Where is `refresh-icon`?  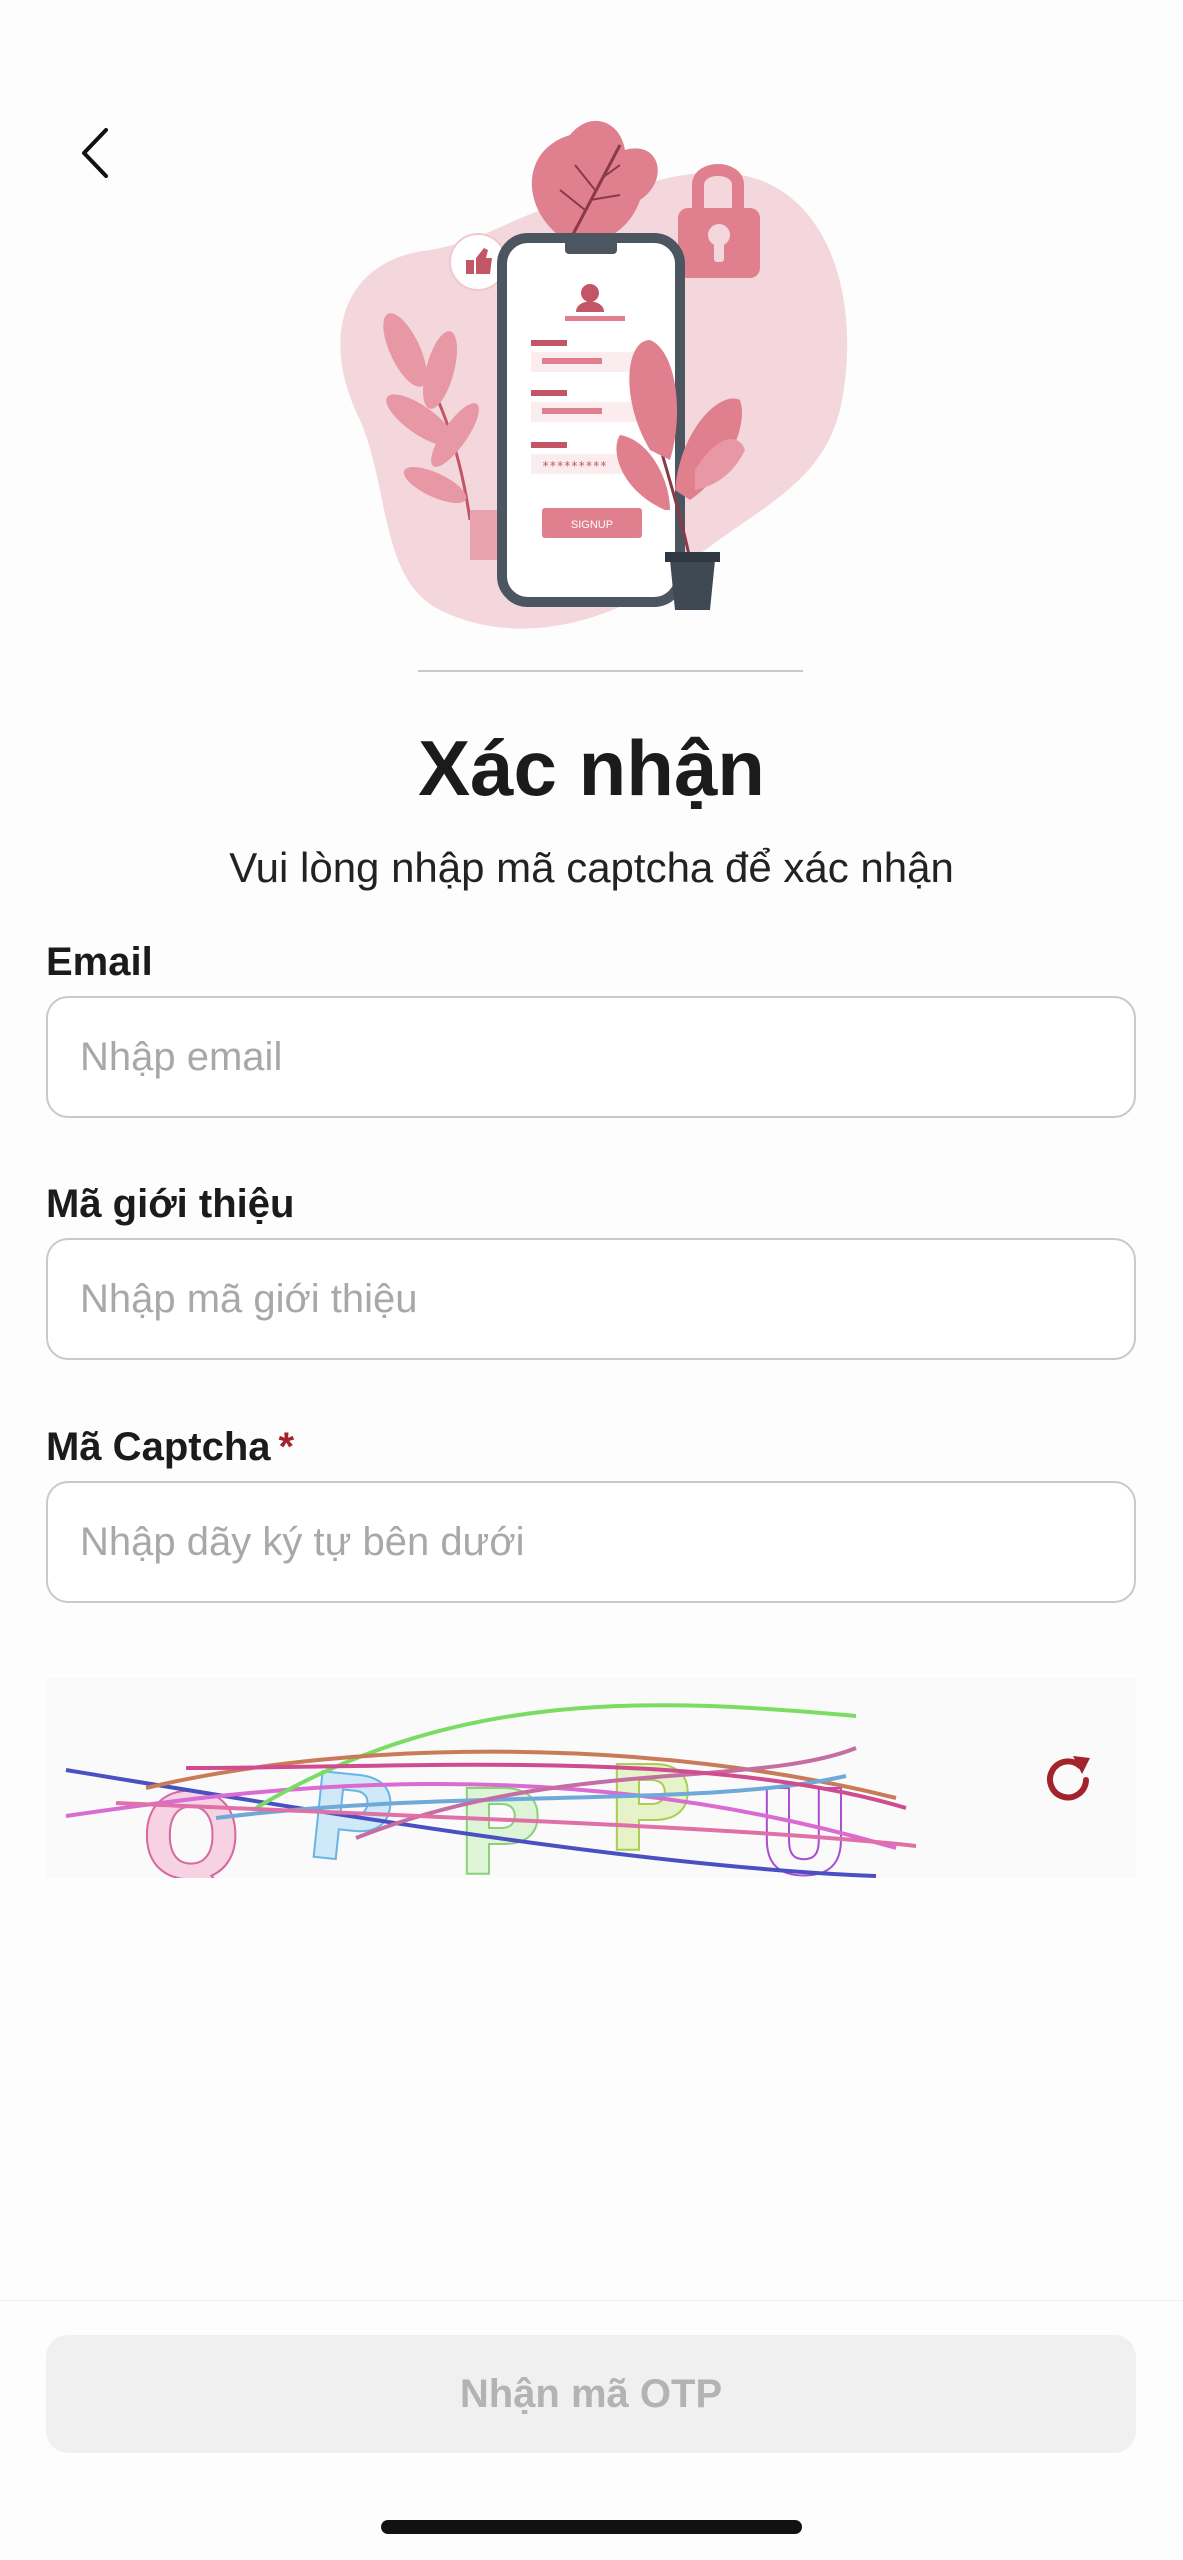 refresh-icon is located at coordinates (1068, 1778).